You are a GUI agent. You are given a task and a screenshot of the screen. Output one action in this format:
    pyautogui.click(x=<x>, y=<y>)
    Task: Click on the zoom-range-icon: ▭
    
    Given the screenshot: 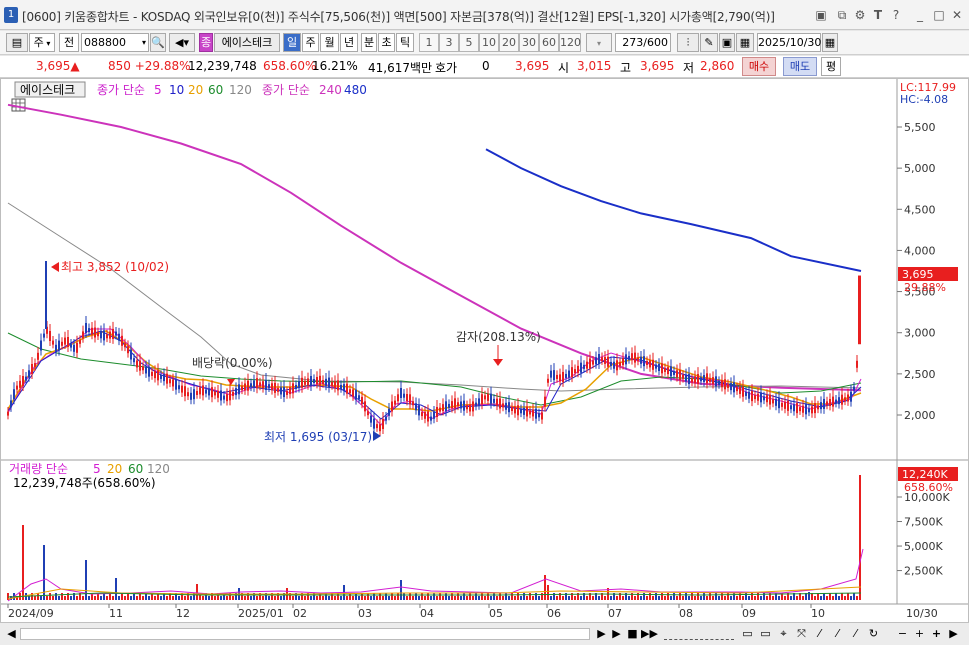 What is the action you would take?
    pyautogui.click(x=765, y=634)
    